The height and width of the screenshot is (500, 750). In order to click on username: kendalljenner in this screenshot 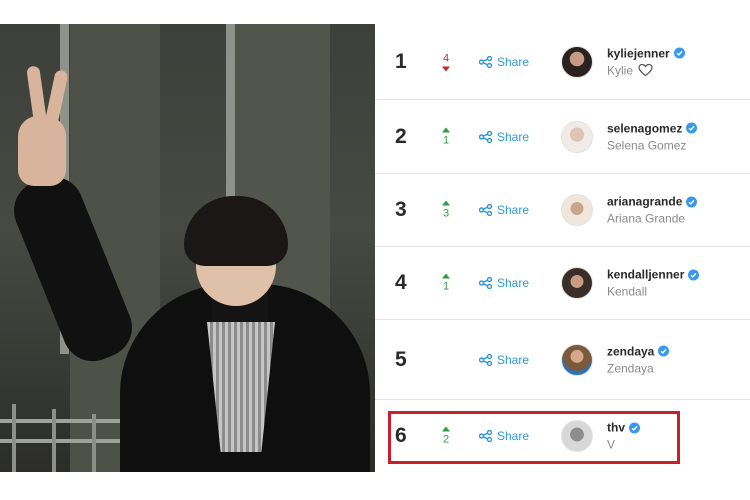, I will do `click(645, 275)`.